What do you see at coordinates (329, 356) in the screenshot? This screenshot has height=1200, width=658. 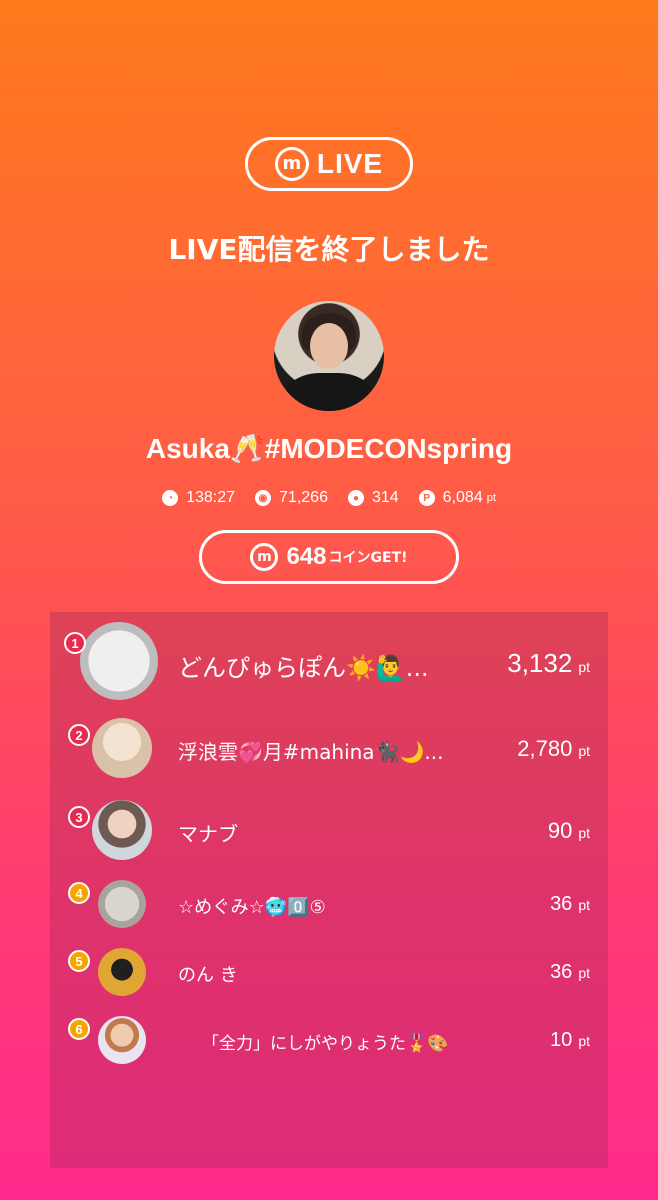 I see `streamer-avatar` at bounding box center [329, 356].